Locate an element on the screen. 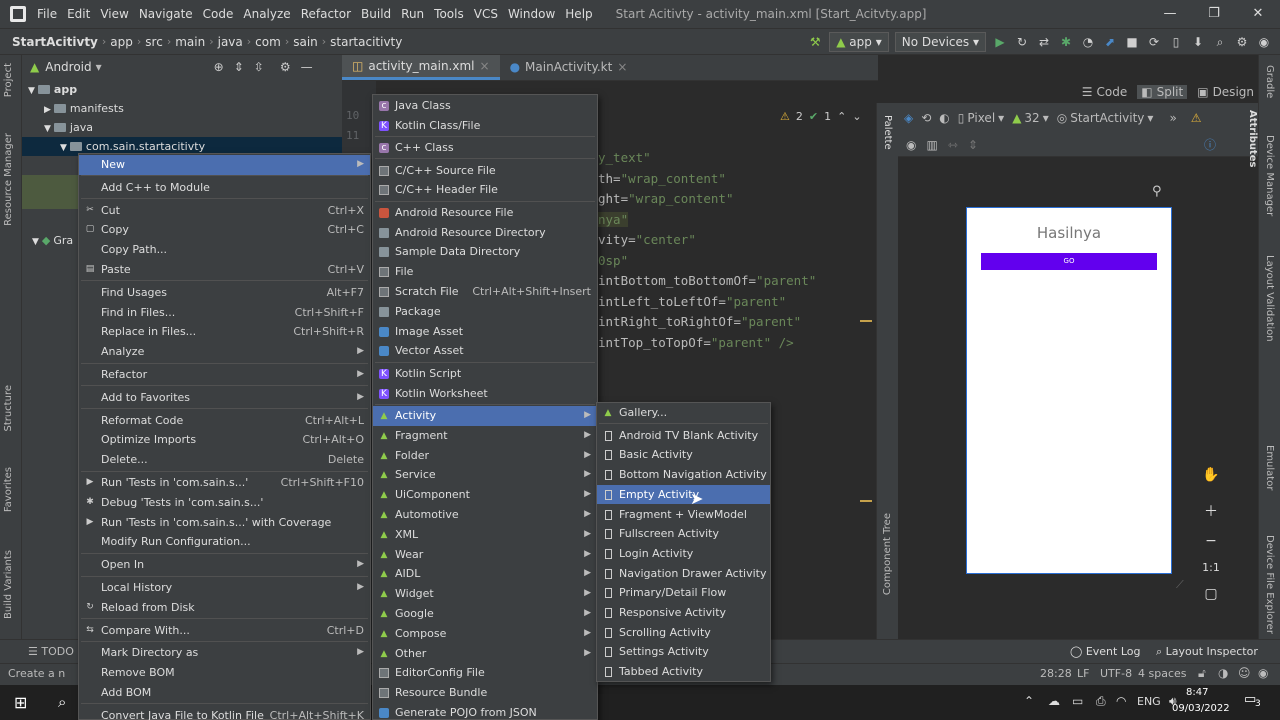 Image resolution: width=1280 pixels, height=720 pixels. search-icon: ⌕ is located at coordinates (62, 702).